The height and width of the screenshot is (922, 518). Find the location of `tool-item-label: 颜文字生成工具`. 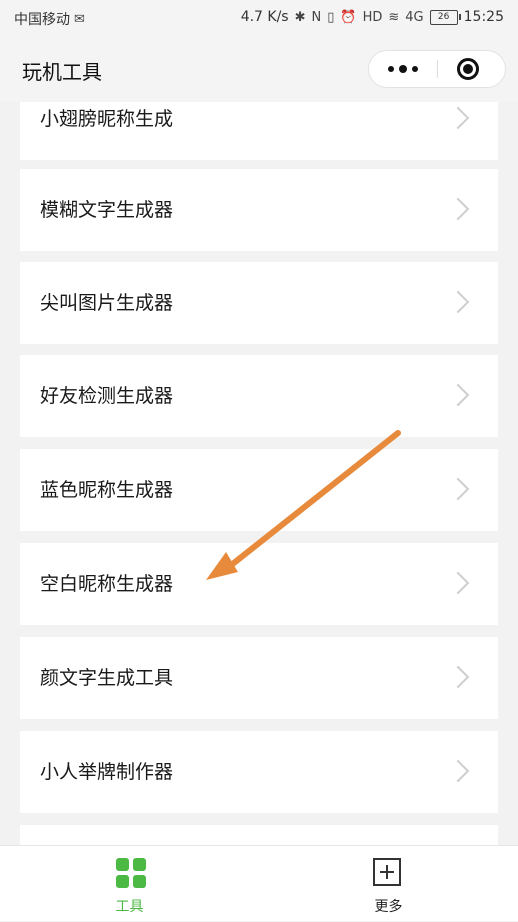

tool-item-label: 颜文字生成工具 is located at coordinates (107, 678).